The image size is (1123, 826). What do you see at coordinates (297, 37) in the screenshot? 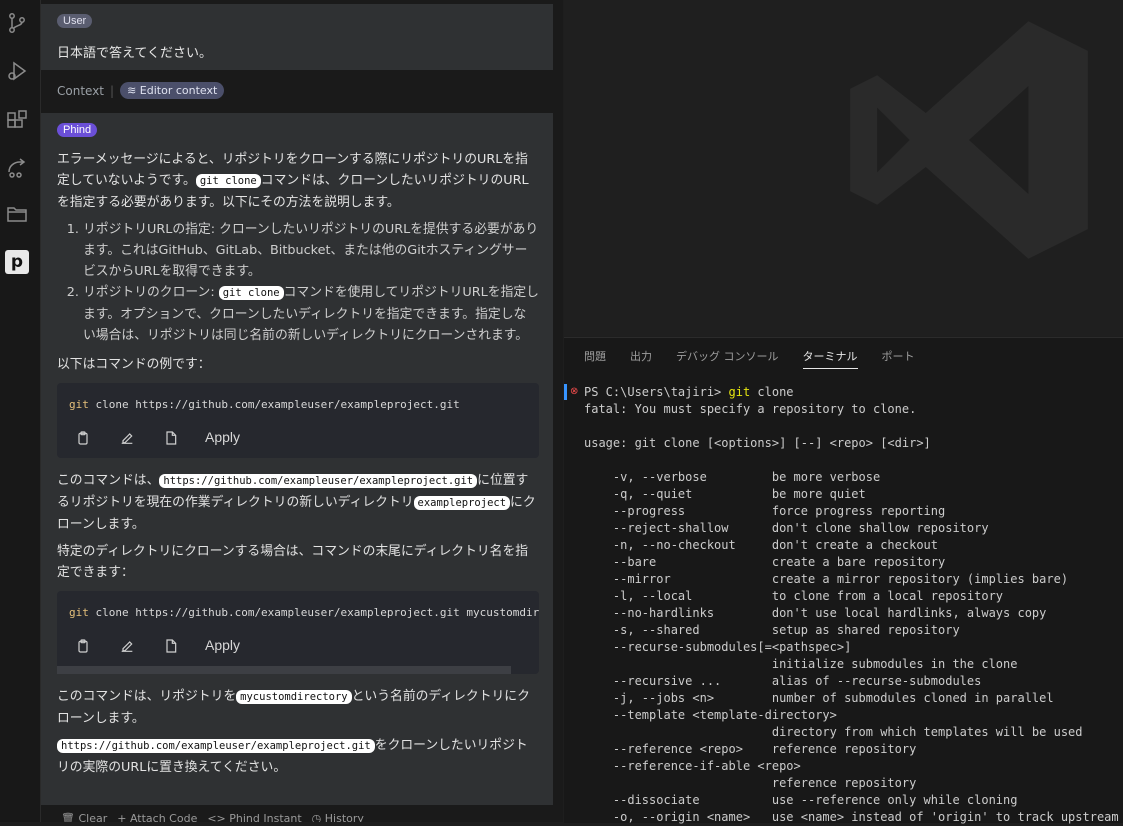
I see `user-message-card: User 日本語で答えてください。` at bounding box center [297, 37].